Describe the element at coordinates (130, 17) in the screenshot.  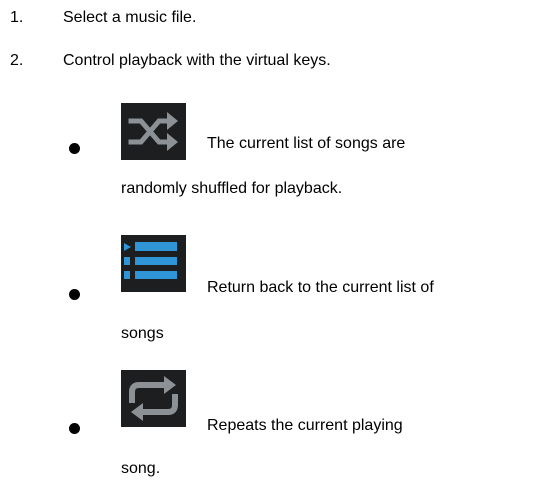
I see `step-1-text: Select a music file.` at that location.